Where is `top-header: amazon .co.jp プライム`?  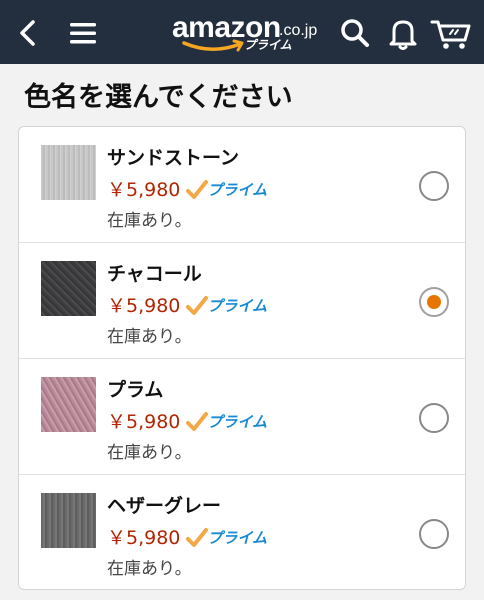
top-header: amazon .co.jp プライム is located at coordinates (242, 32).